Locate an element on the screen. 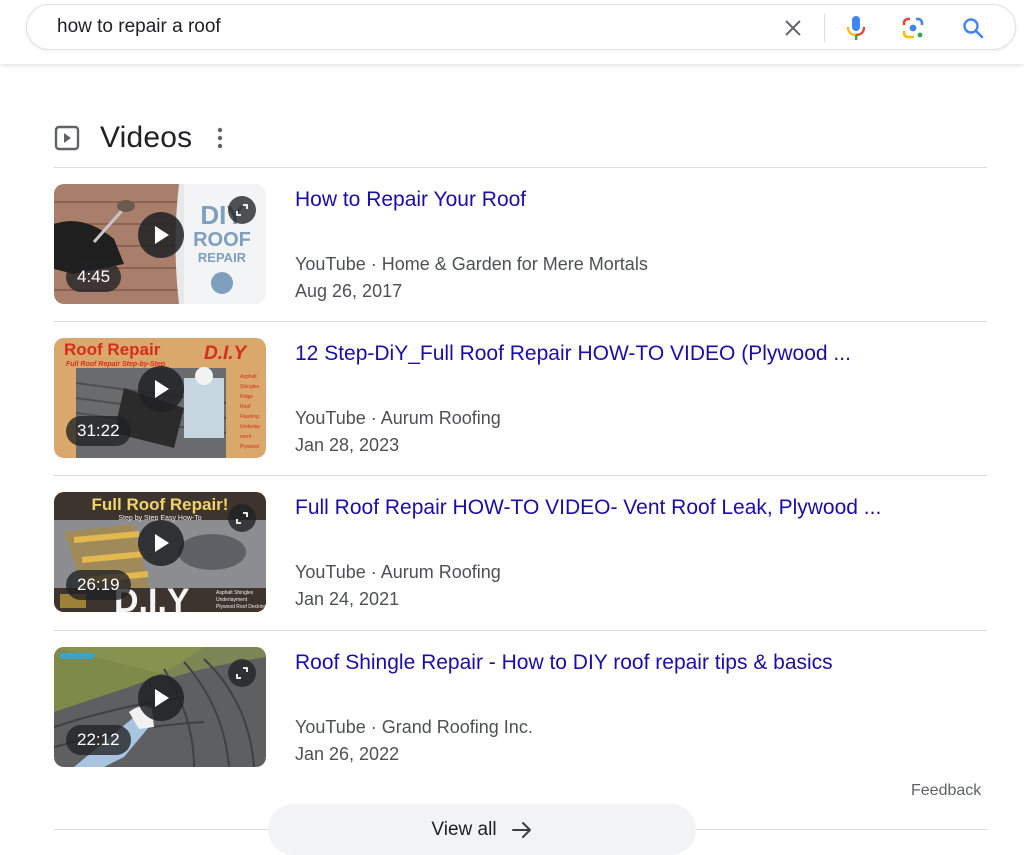  microphone-icon is located at coordinates (856, 28).